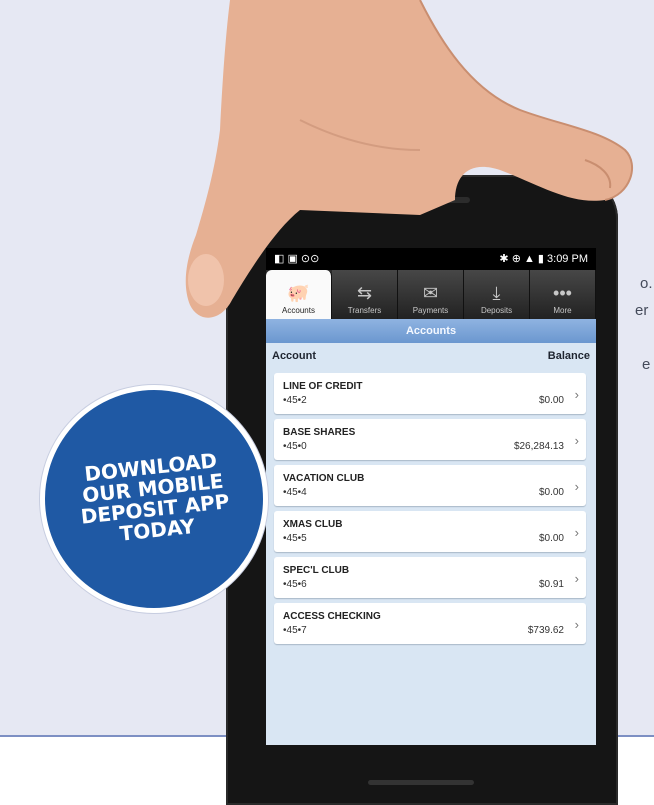 Image resolution: width=654 pixels, height=805 pixels. I want to click on account-row-xmas-club: XMAS CLUB •45•5 $0.00 ›, so click(430, 531).